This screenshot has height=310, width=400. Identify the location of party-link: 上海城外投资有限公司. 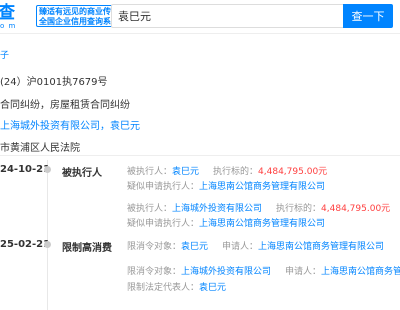
(50, 126).